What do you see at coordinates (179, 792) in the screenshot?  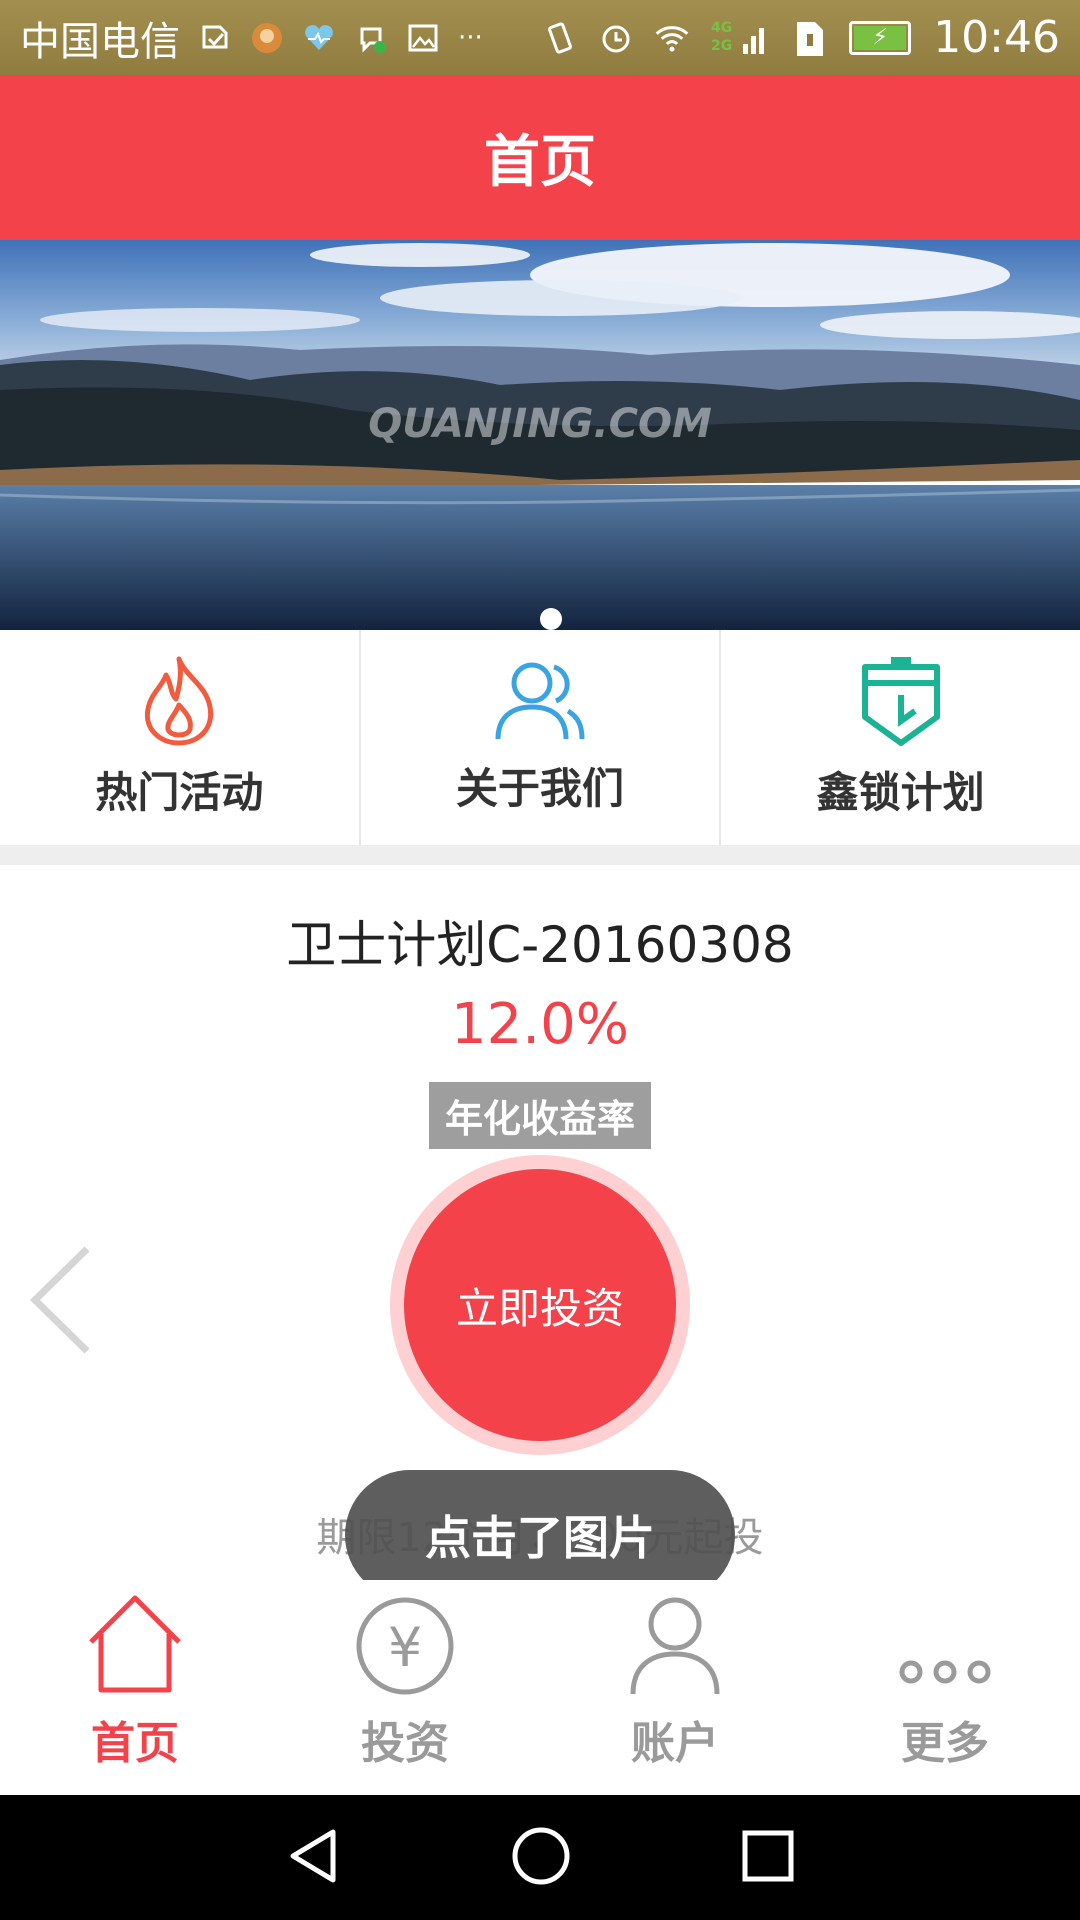 I see `quick-link-label: 热门活动` at bounding box center [179, 792].